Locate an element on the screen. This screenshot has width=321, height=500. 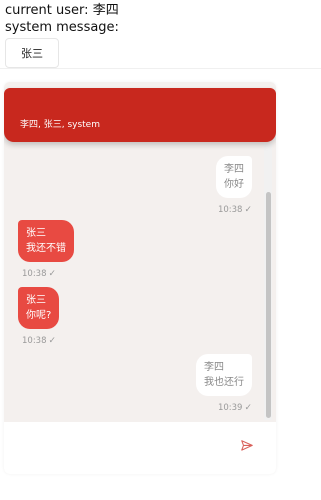
message-bubble: 李四 你好 is located at coordinates (234, 177).